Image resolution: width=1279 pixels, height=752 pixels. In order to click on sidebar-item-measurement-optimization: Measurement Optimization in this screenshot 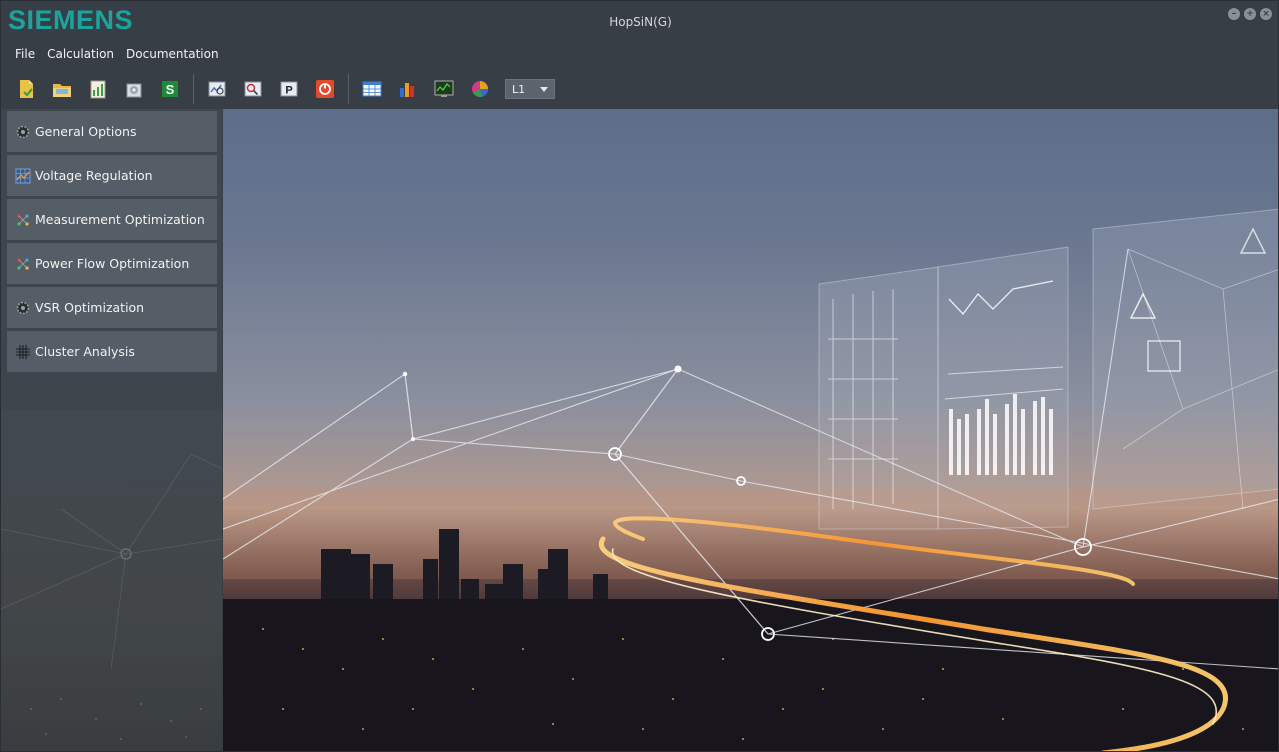, I will do `click(112, 220)`.